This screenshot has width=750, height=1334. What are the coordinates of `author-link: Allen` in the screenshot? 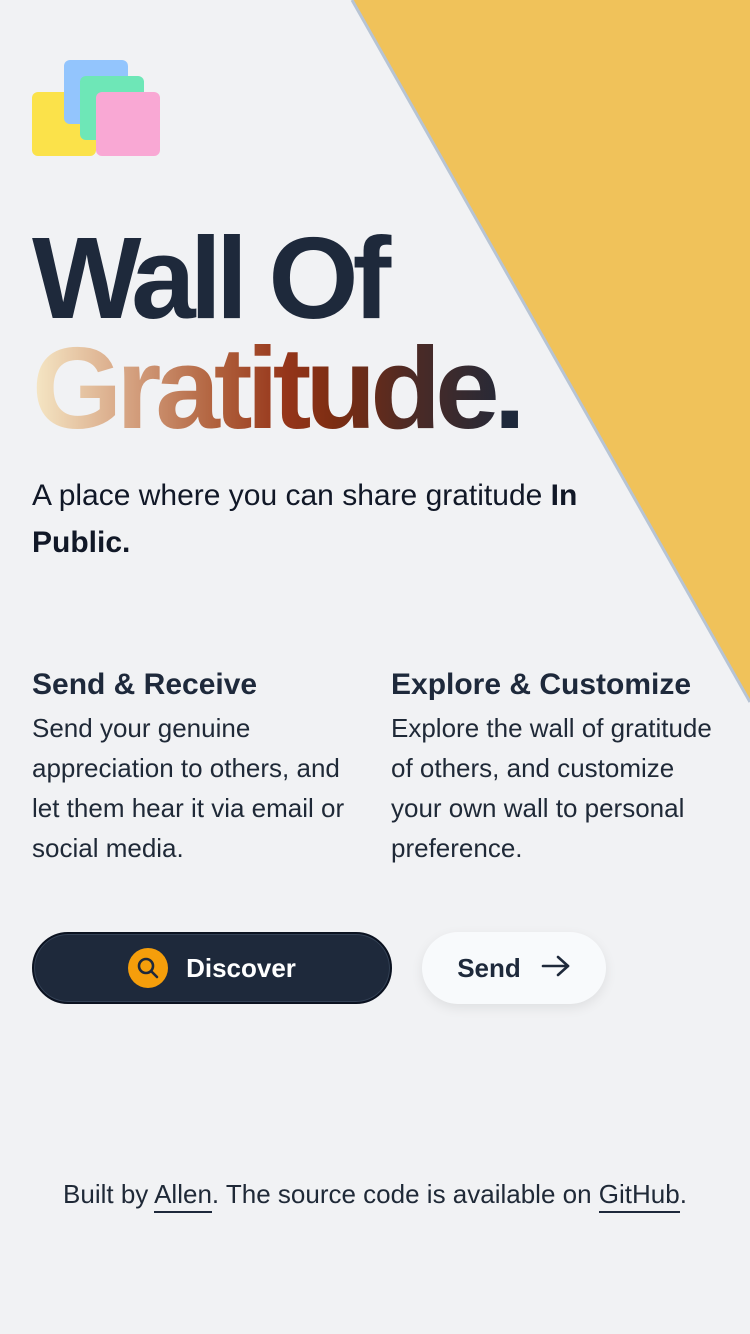 It's located at (183, 1196).